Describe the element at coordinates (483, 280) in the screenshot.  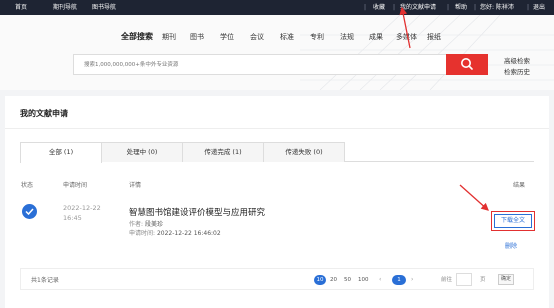
I see `page-unit-label: 页` at that location.